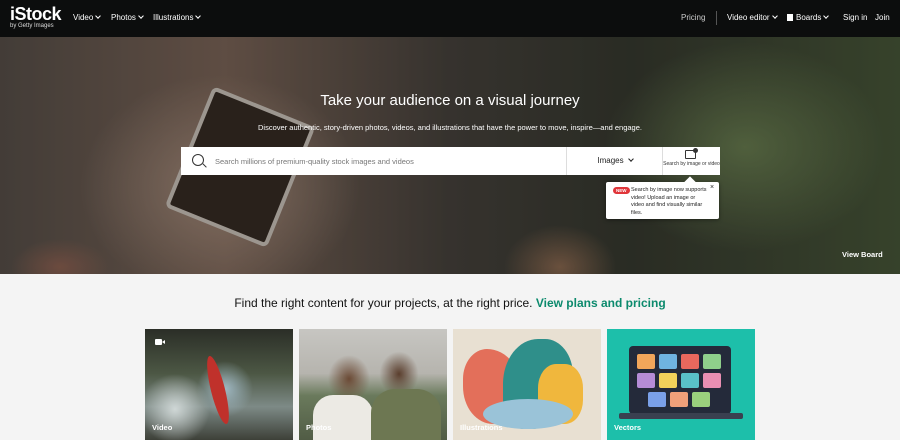 The image size is (900, 440). I want to click on nav-illustrations-menu: Illustrations, so click(177, 18).